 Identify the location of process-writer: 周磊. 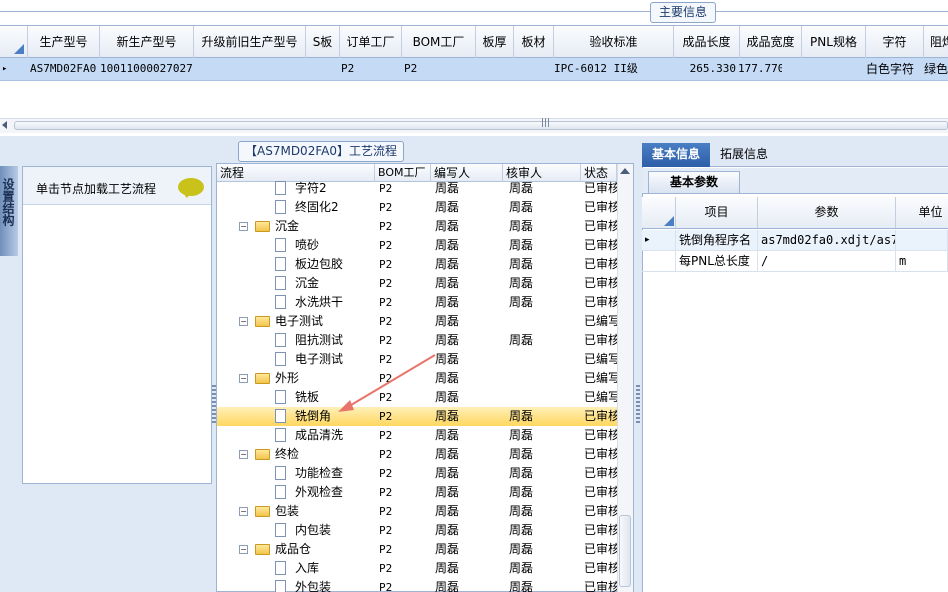
(447, 416).